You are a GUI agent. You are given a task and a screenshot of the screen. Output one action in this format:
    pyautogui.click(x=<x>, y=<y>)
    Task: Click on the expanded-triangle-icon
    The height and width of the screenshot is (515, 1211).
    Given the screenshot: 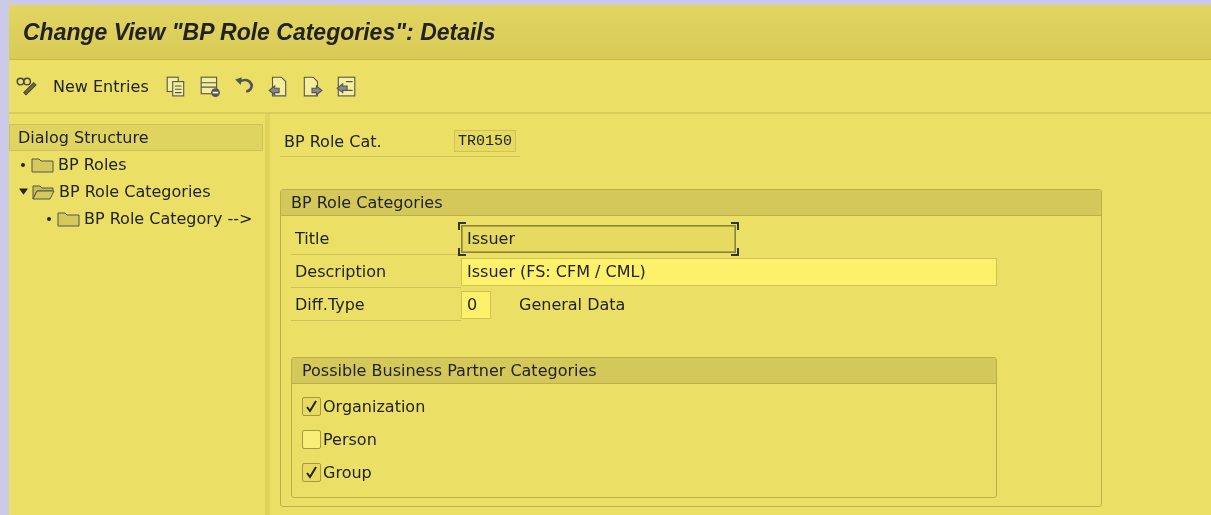 What is the action you would take?
    pyautogui.click(x=23, y=191)
    